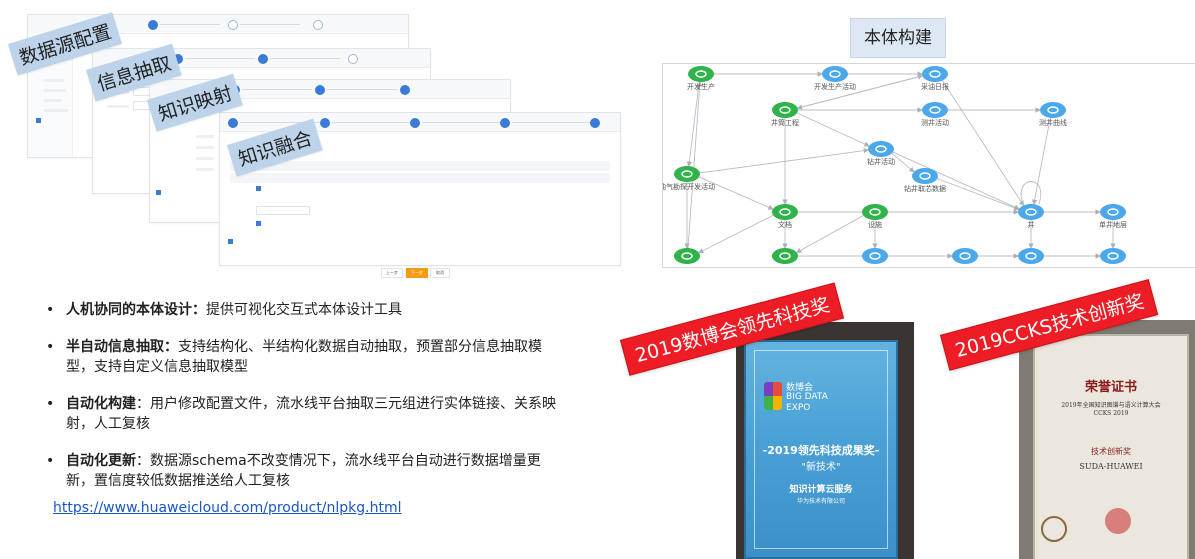 This screenshot has height=559, width=1195. I want to click on graph-node-label: 文档, so click(785, 224).